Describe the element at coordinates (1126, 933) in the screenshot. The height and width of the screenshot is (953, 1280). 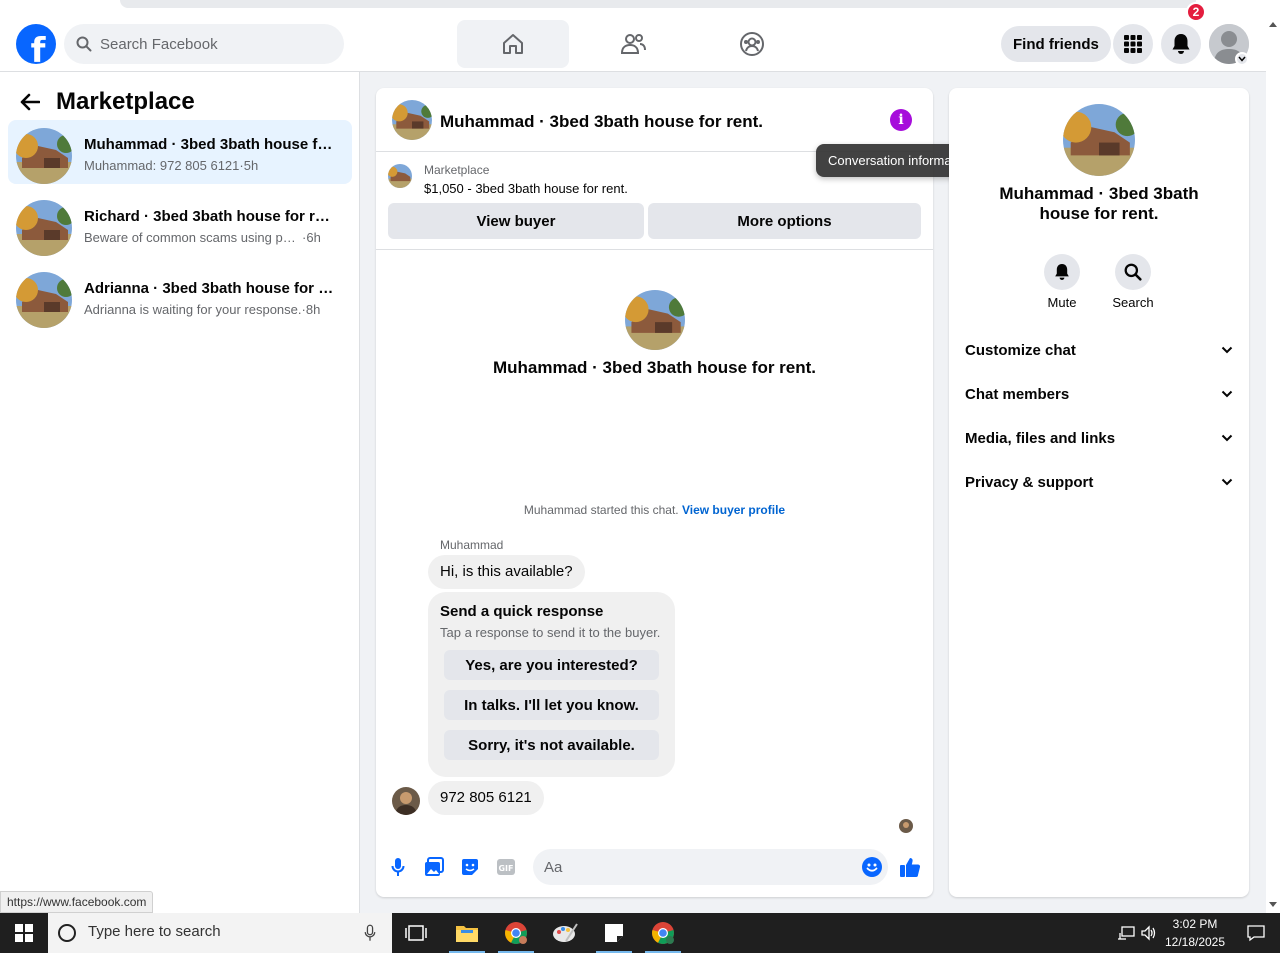
I see `network-icon` at that location.